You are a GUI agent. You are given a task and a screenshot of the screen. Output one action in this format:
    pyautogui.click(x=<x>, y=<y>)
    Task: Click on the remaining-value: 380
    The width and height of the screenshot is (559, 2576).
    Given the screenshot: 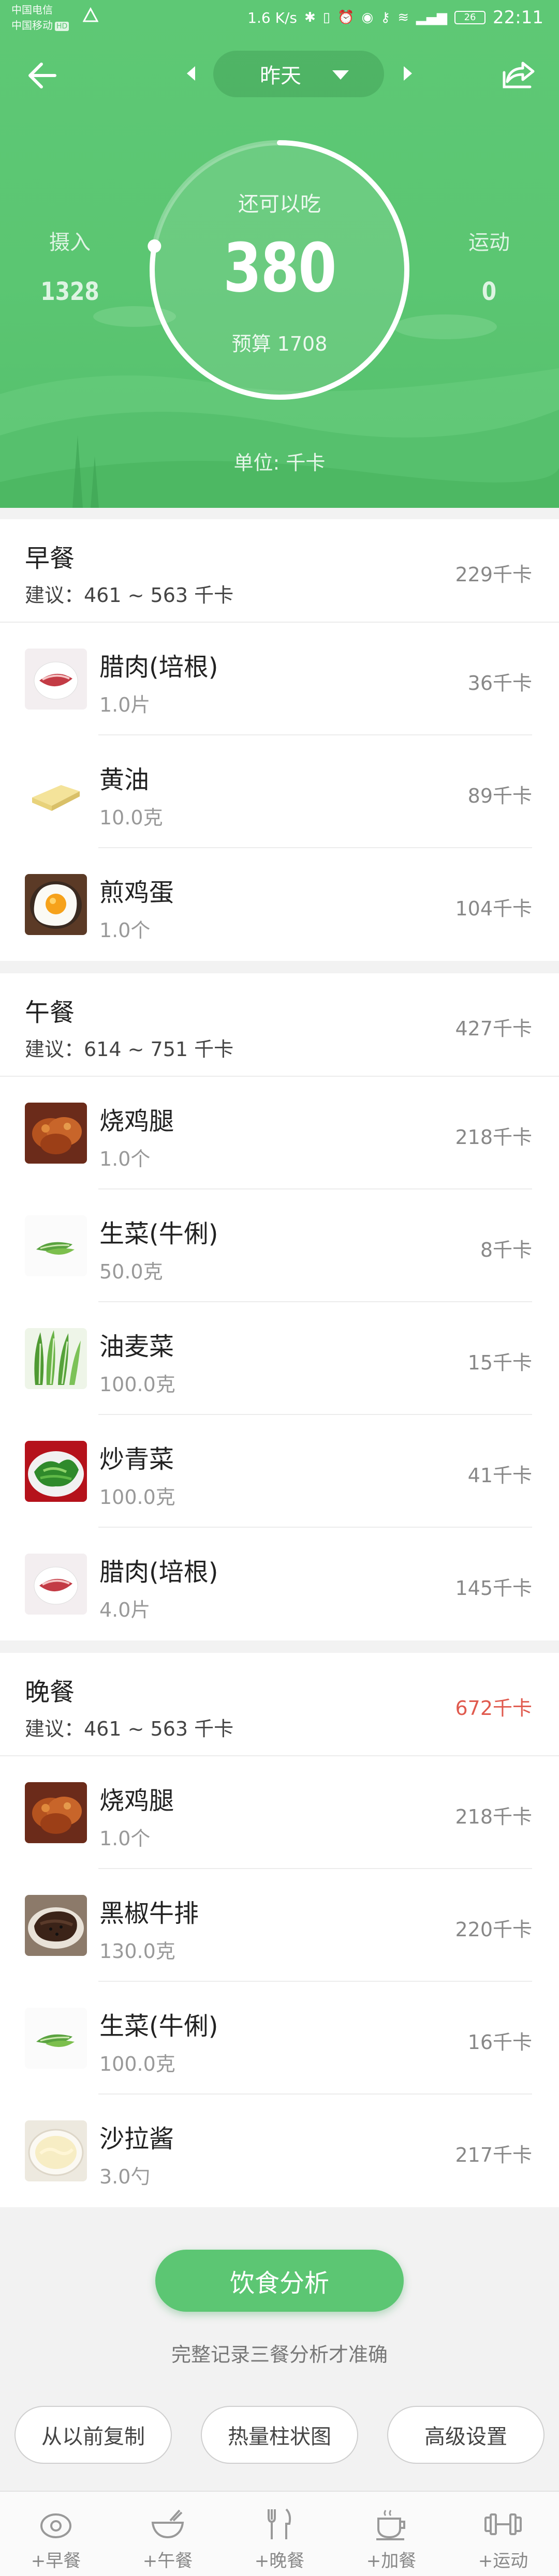 What is the action you would take?
    pyautogui.click(x=279, y=268)
    